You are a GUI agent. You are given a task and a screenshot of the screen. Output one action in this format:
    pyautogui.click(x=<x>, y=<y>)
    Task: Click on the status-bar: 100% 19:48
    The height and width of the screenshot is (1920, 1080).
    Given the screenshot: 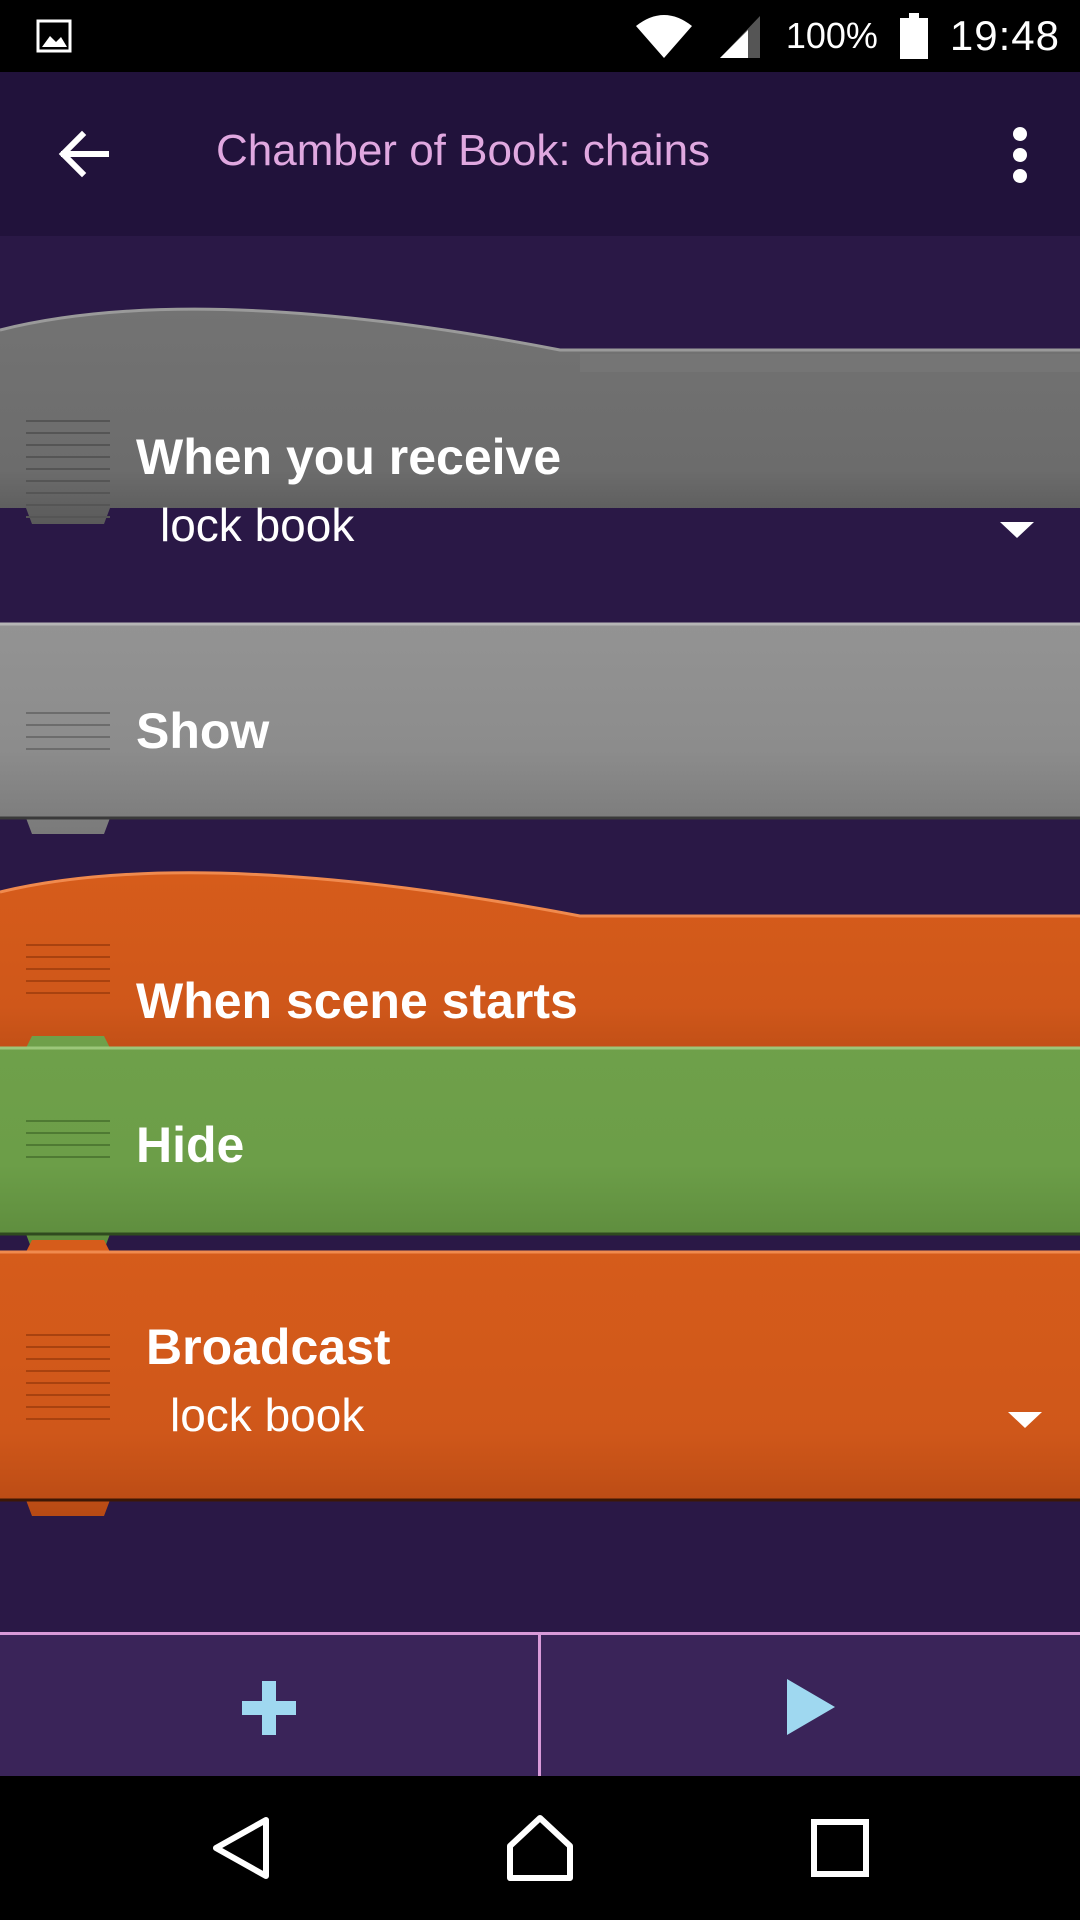 What is the action you would take?
    pyautogui.click(x=540, y=36)
    